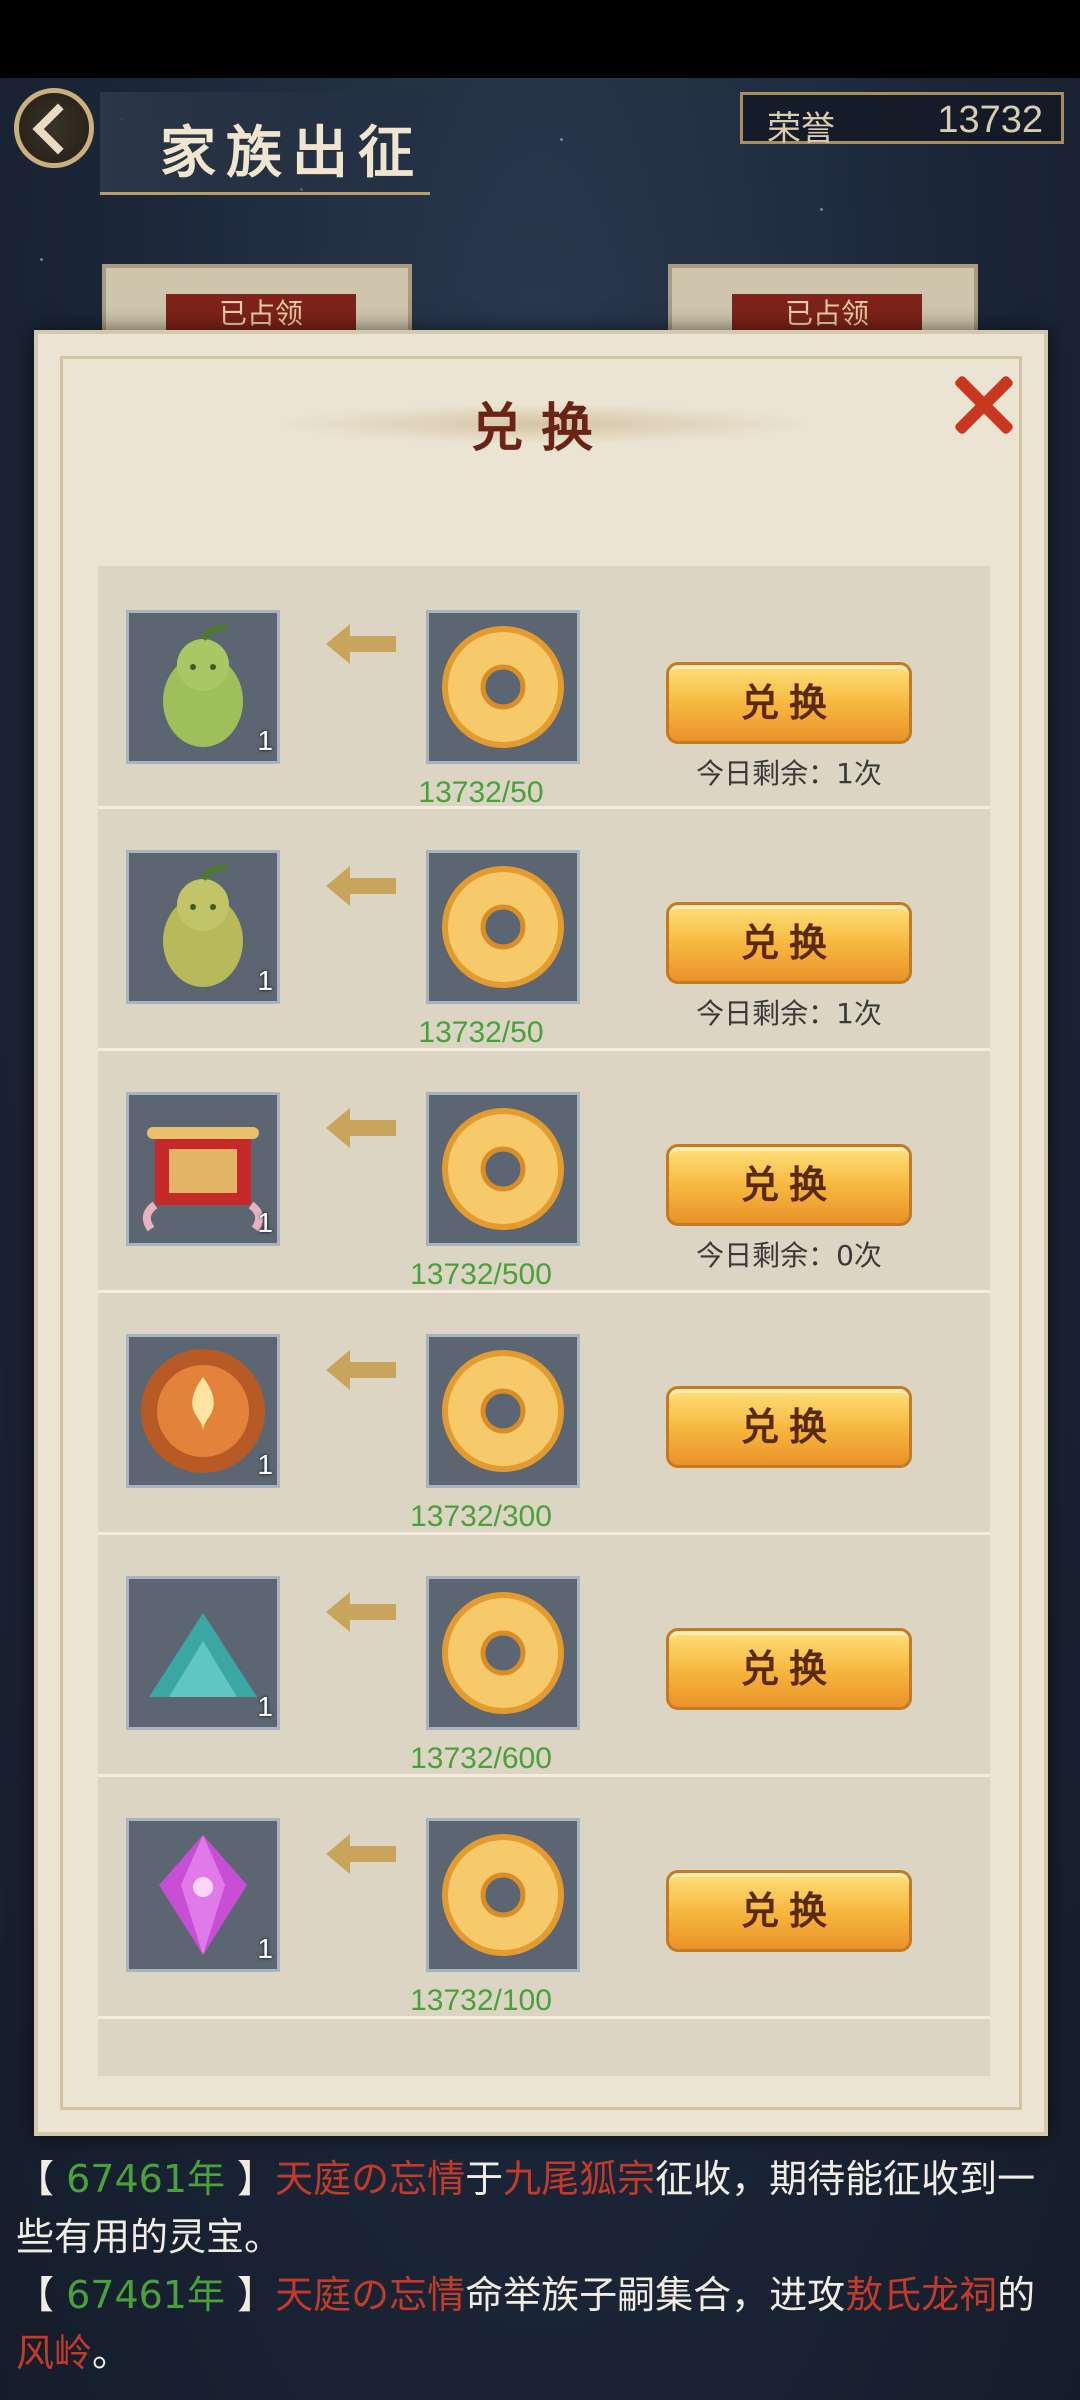 The image size is (1080, 2400). Describe the element at coordinates (1016, 2295) in the screenshot. I see `log-text: 的` at that location.